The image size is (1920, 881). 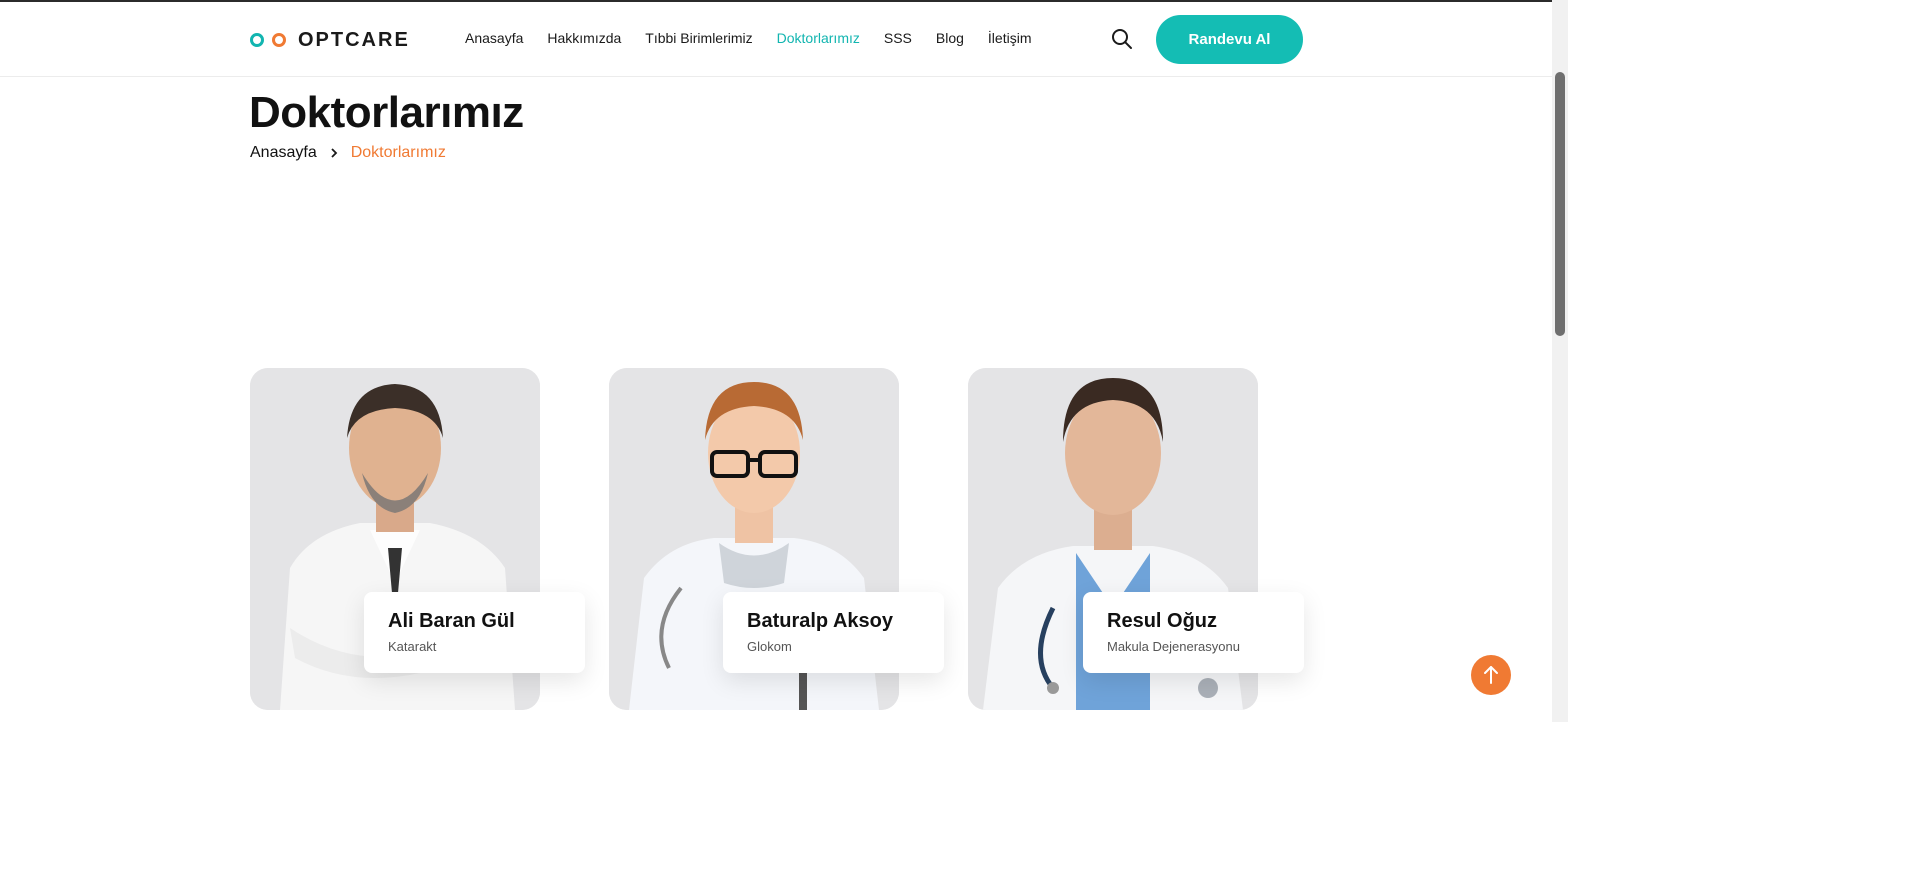 I want to click on nav-item-tibbi-birimlerimiz: Tıbbi Birimlerimiz, so click(x=698, y=38).